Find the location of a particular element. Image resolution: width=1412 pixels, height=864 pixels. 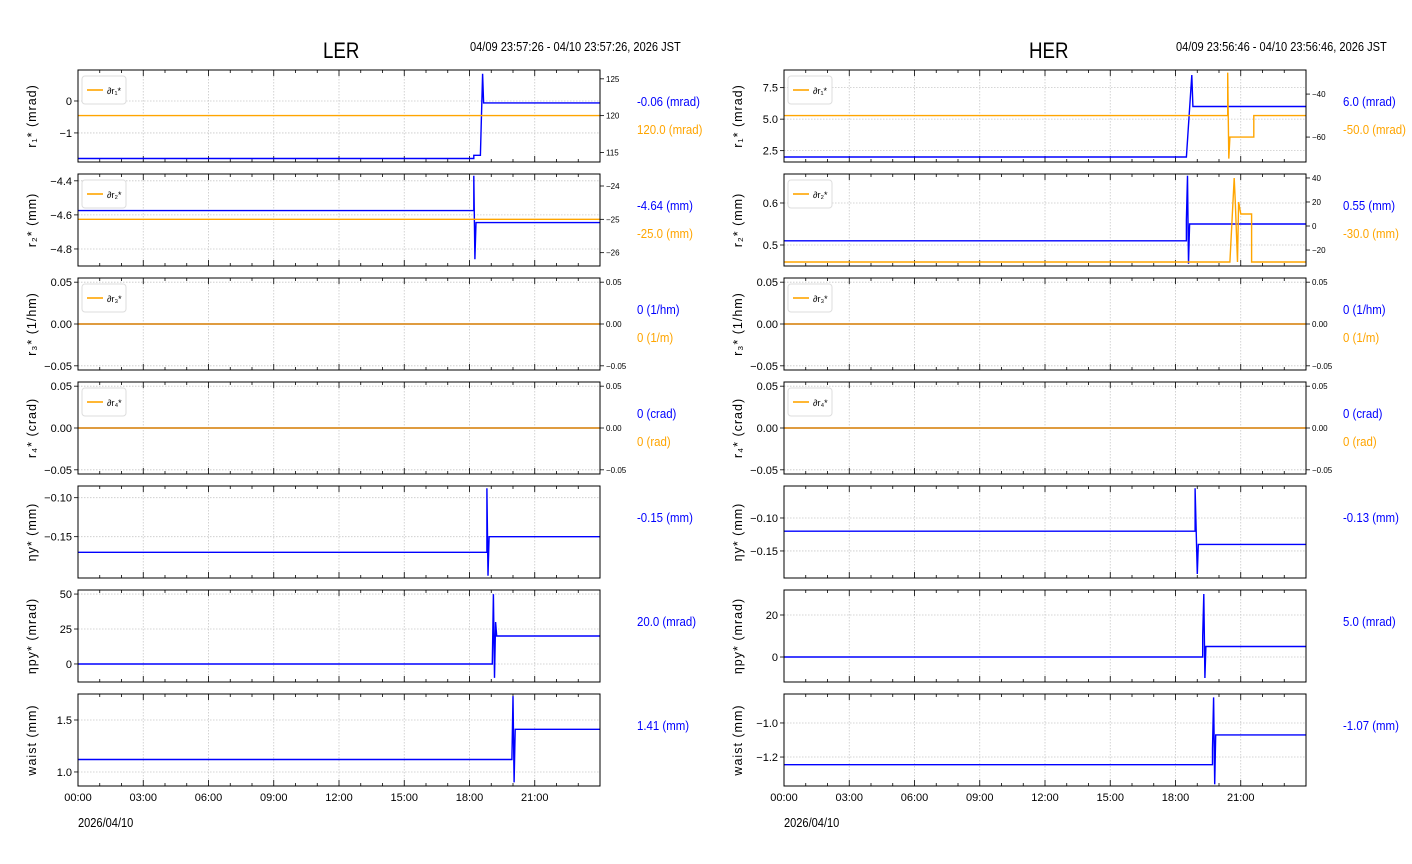

right-y-tick-label: −26 is located at coordinates (613, 253).